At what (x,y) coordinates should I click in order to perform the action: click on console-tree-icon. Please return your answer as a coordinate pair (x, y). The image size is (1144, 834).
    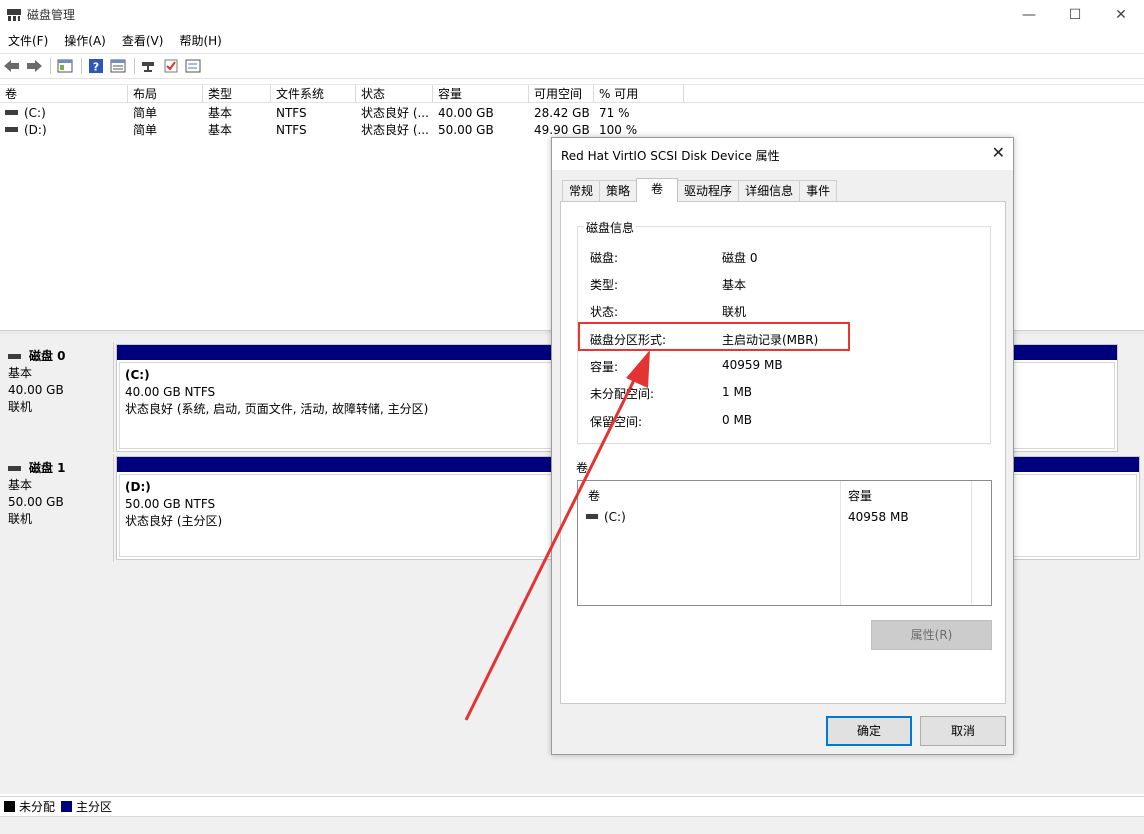
    Looking at the image, I should click on (65, 66).